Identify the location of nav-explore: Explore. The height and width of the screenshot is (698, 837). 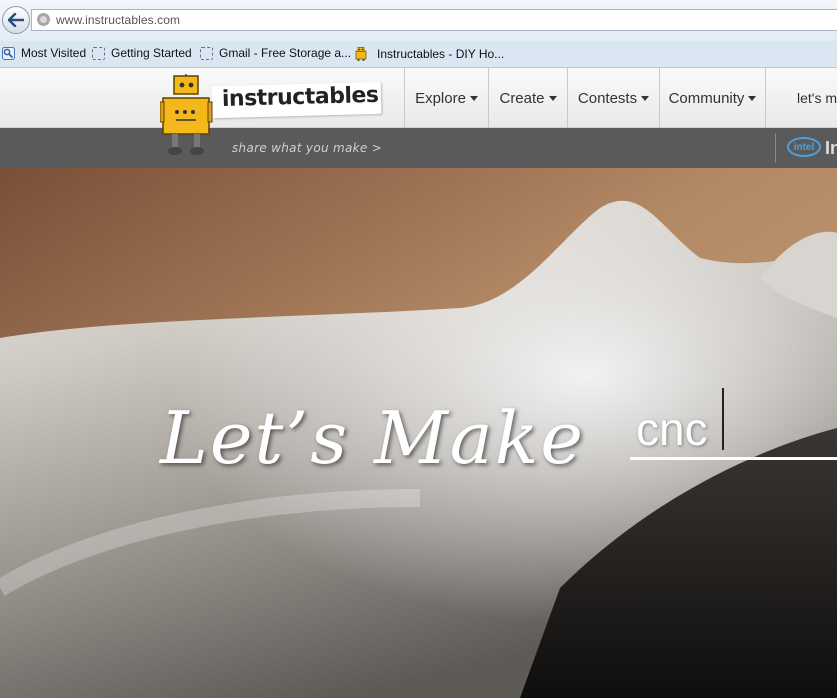
(446, 98).